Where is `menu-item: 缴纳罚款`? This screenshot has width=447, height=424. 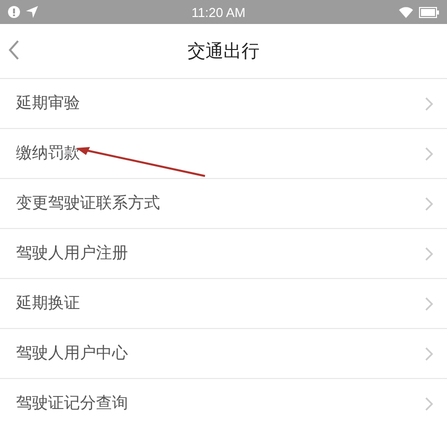
menu-item: 缴纳罚款 is located at coordinates (223, 154).